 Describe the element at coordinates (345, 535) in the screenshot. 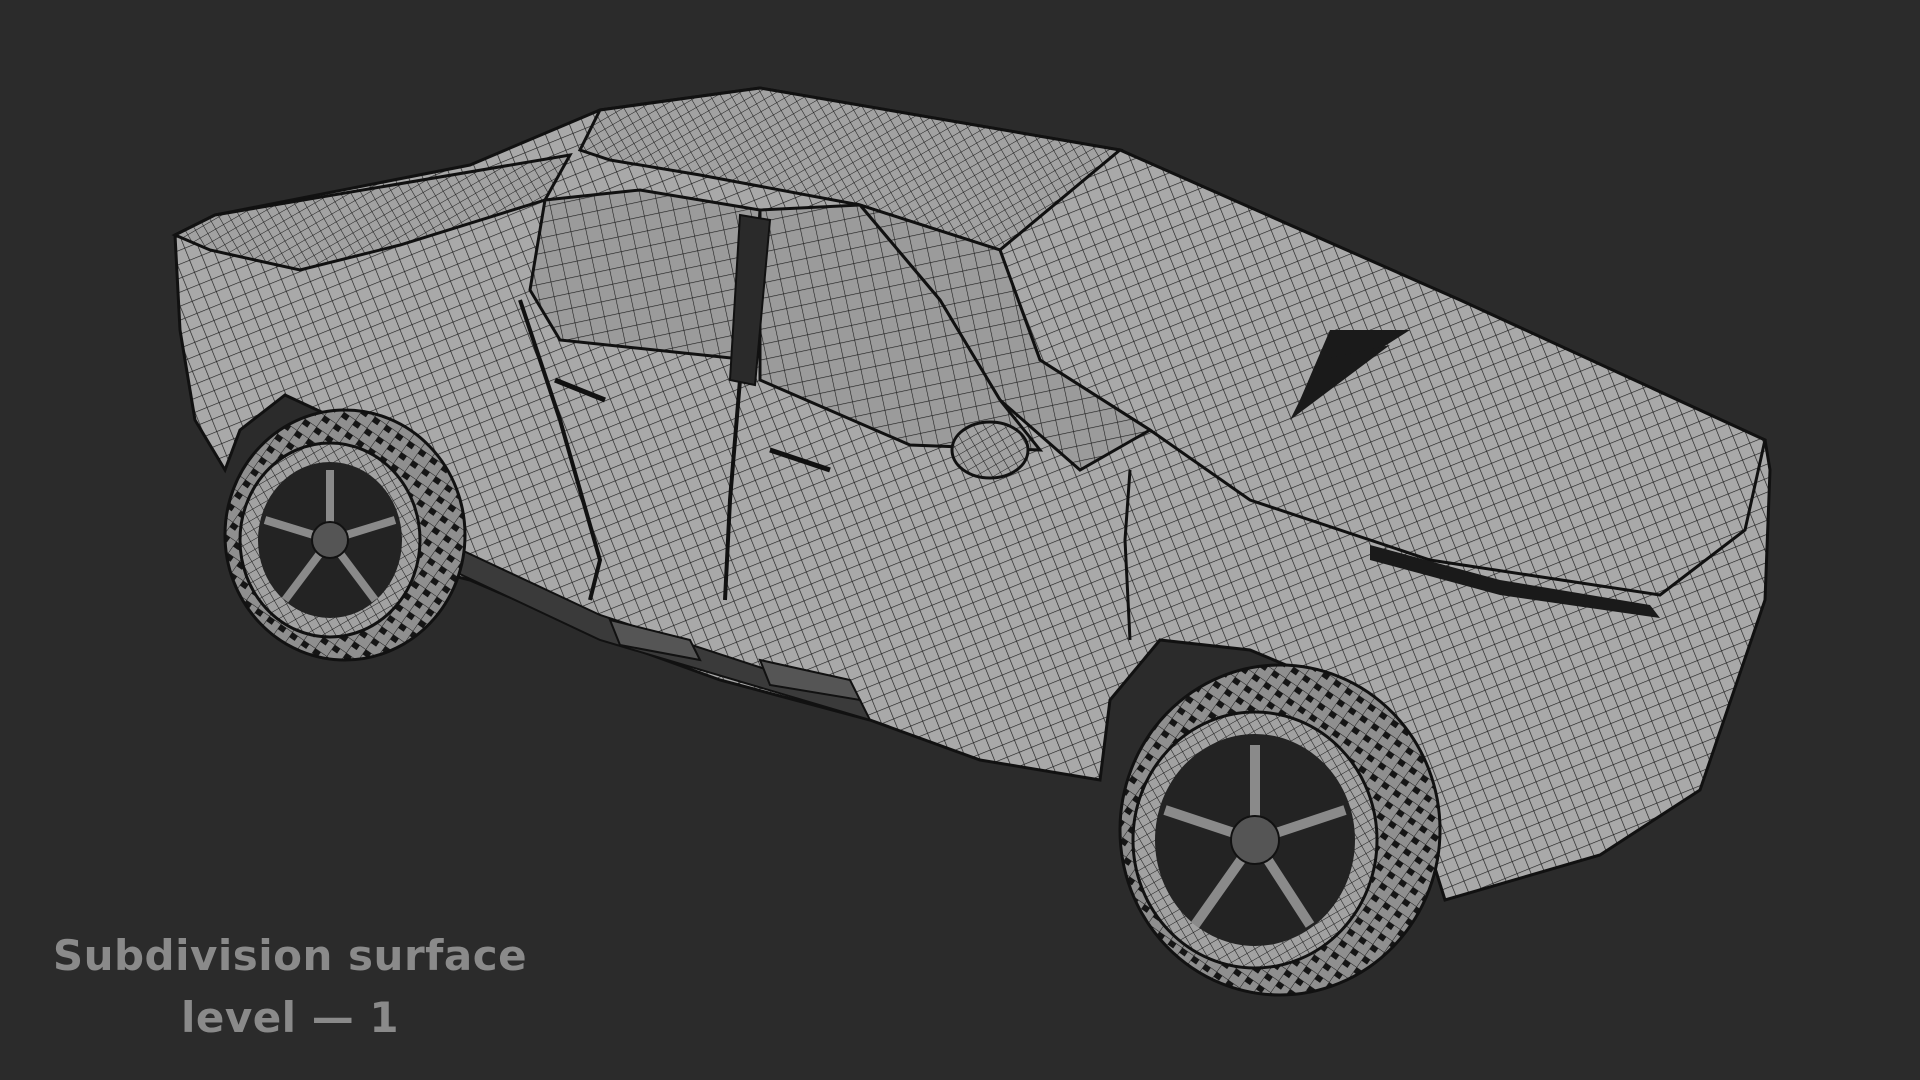

I see `rear-wheel` at that location.